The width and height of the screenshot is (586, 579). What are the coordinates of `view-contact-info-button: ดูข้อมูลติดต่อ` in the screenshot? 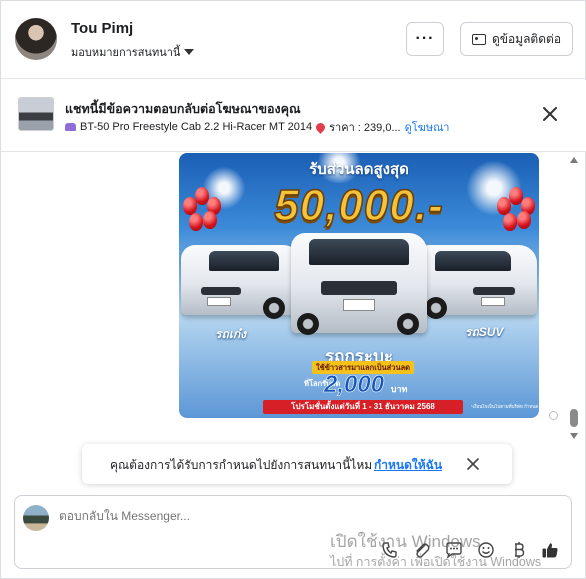 It's located at (516, 39).